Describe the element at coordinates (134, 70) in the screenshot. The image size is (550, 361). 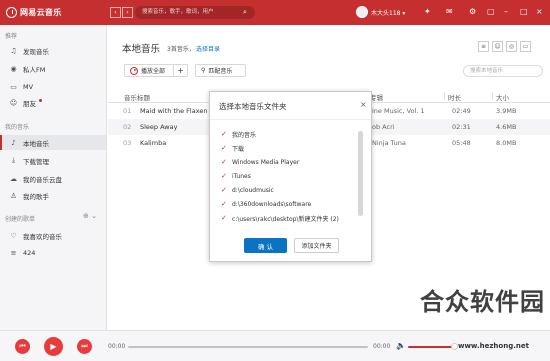
I see `play-circle-icon` at that location.